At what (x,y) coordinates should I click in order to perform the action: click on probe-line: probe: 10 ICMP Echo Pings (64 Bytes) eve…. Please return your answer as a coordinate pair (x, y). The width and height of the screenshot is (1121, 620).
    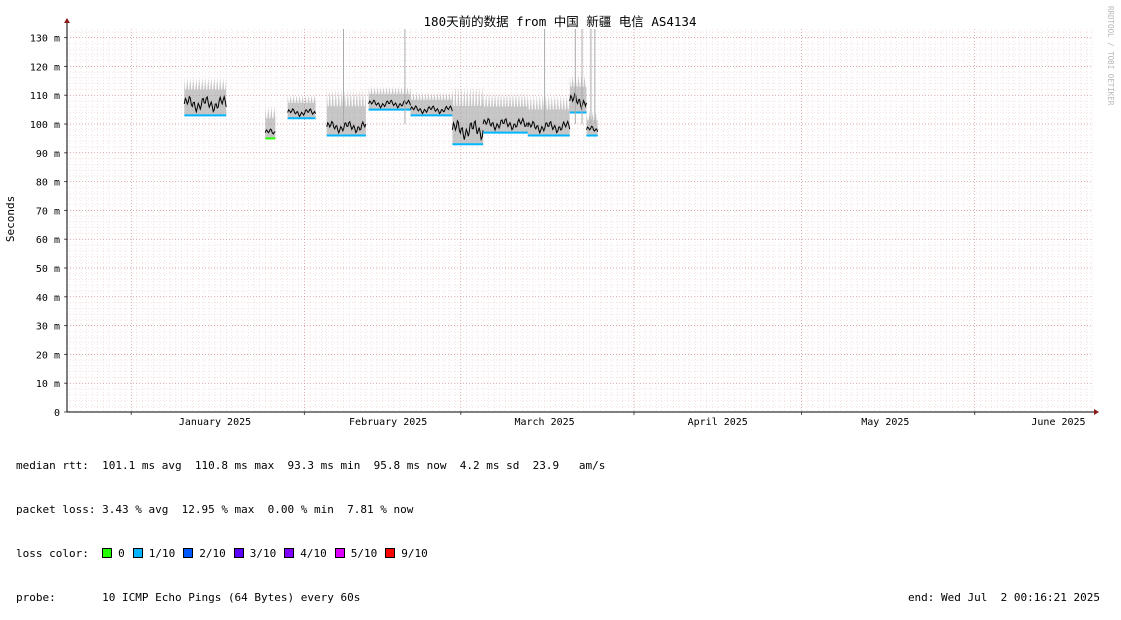
    Looking at the image, I should click on (566, 598).